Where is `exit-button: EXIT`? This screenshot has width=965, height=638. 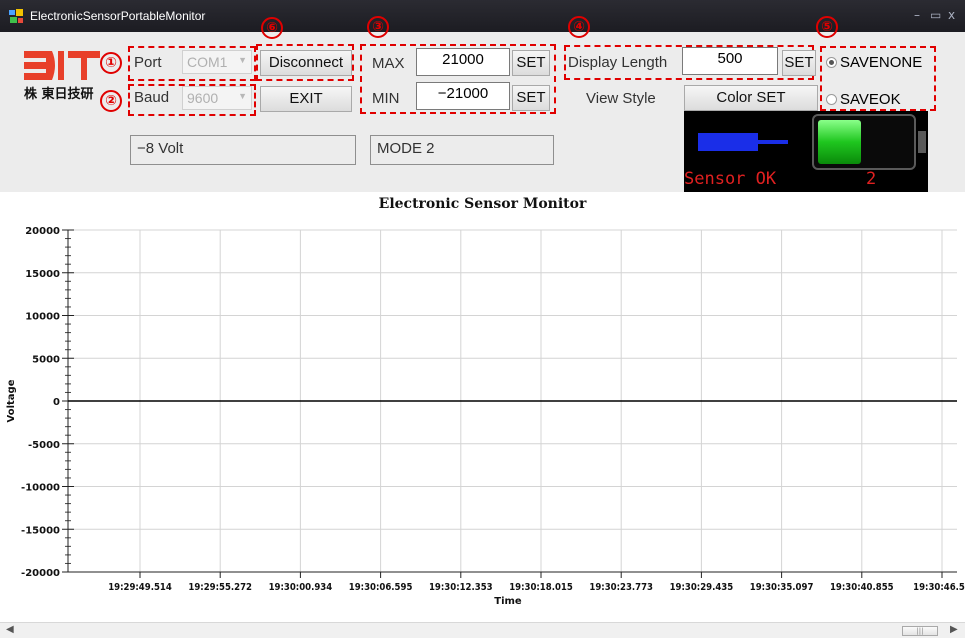
exit-button: EXIT is located at coordinates (306, 99).